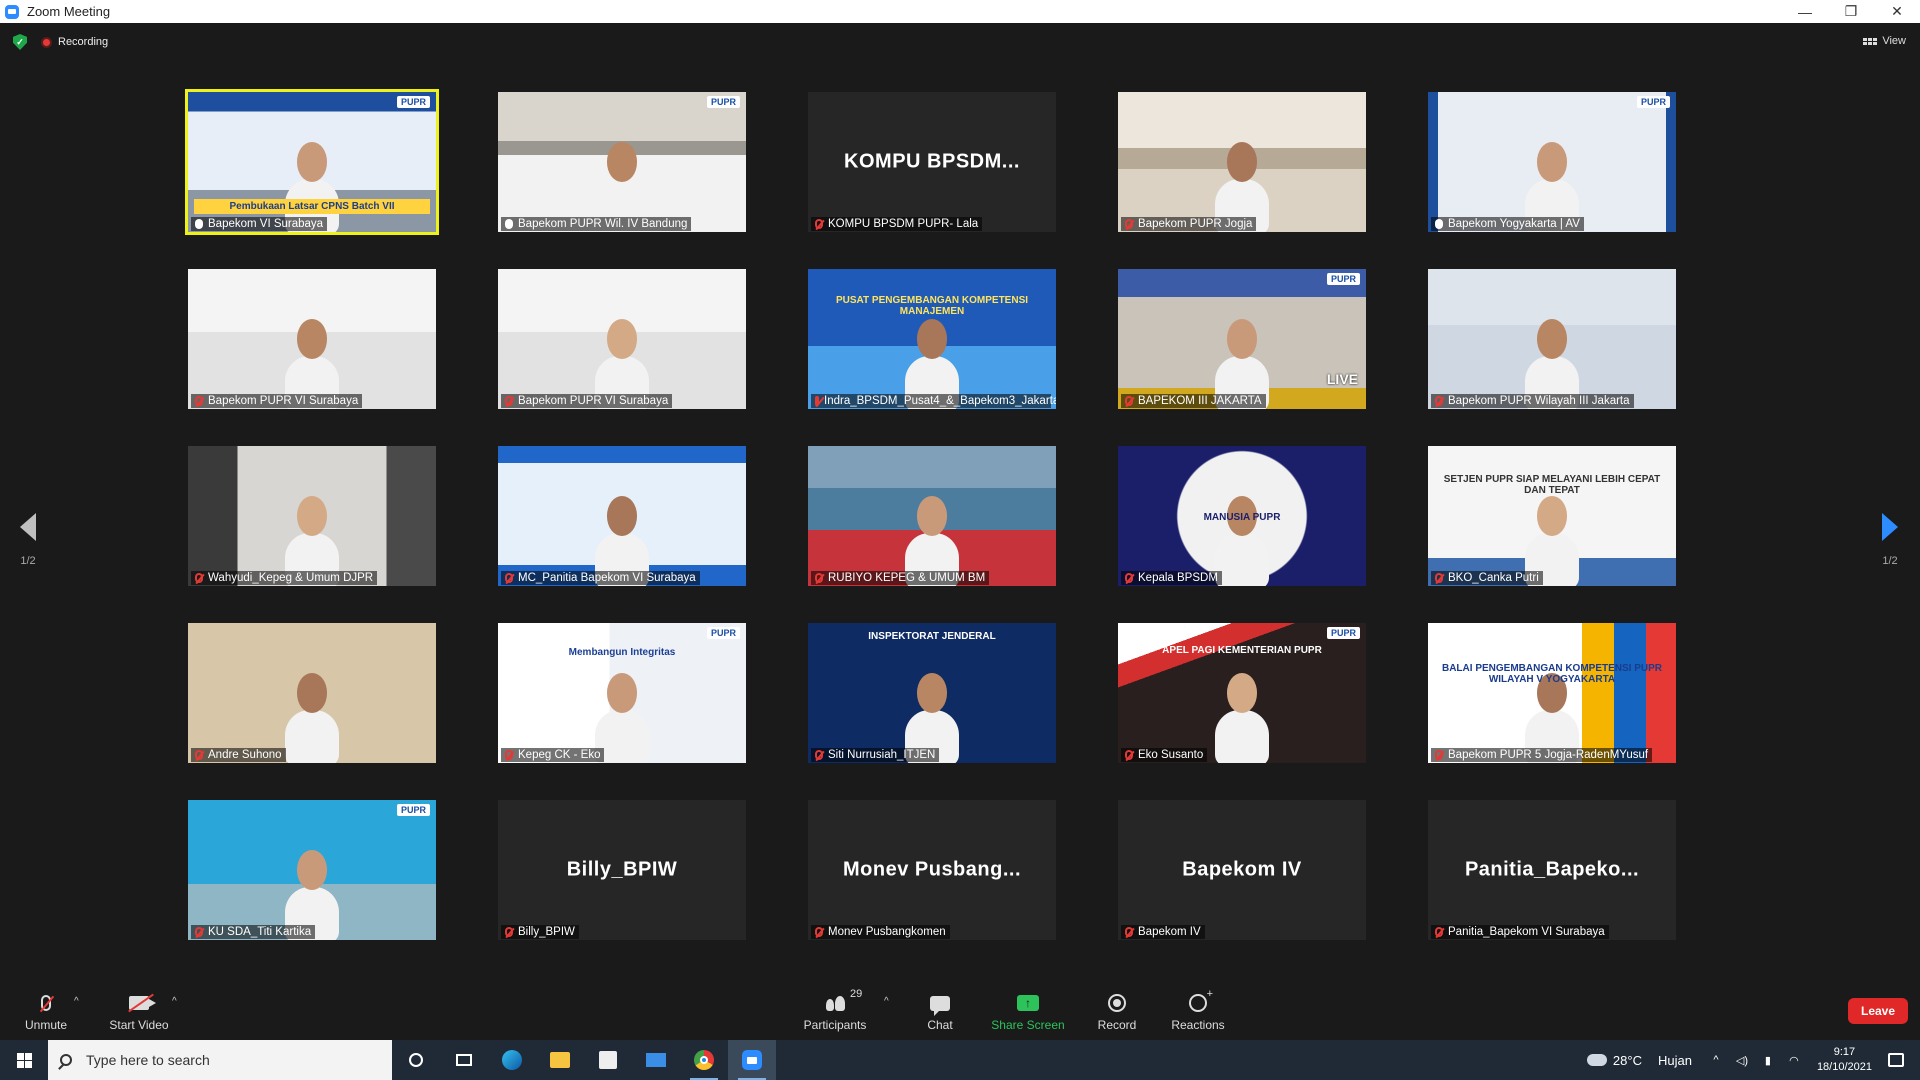 This screenshot has height=1080, width=1920. What do you see at coordinates (1716, 1060) in the screenshot?
I see `hidden-icons-chevron-icon: ^` at bounding box center [1716, 1060].